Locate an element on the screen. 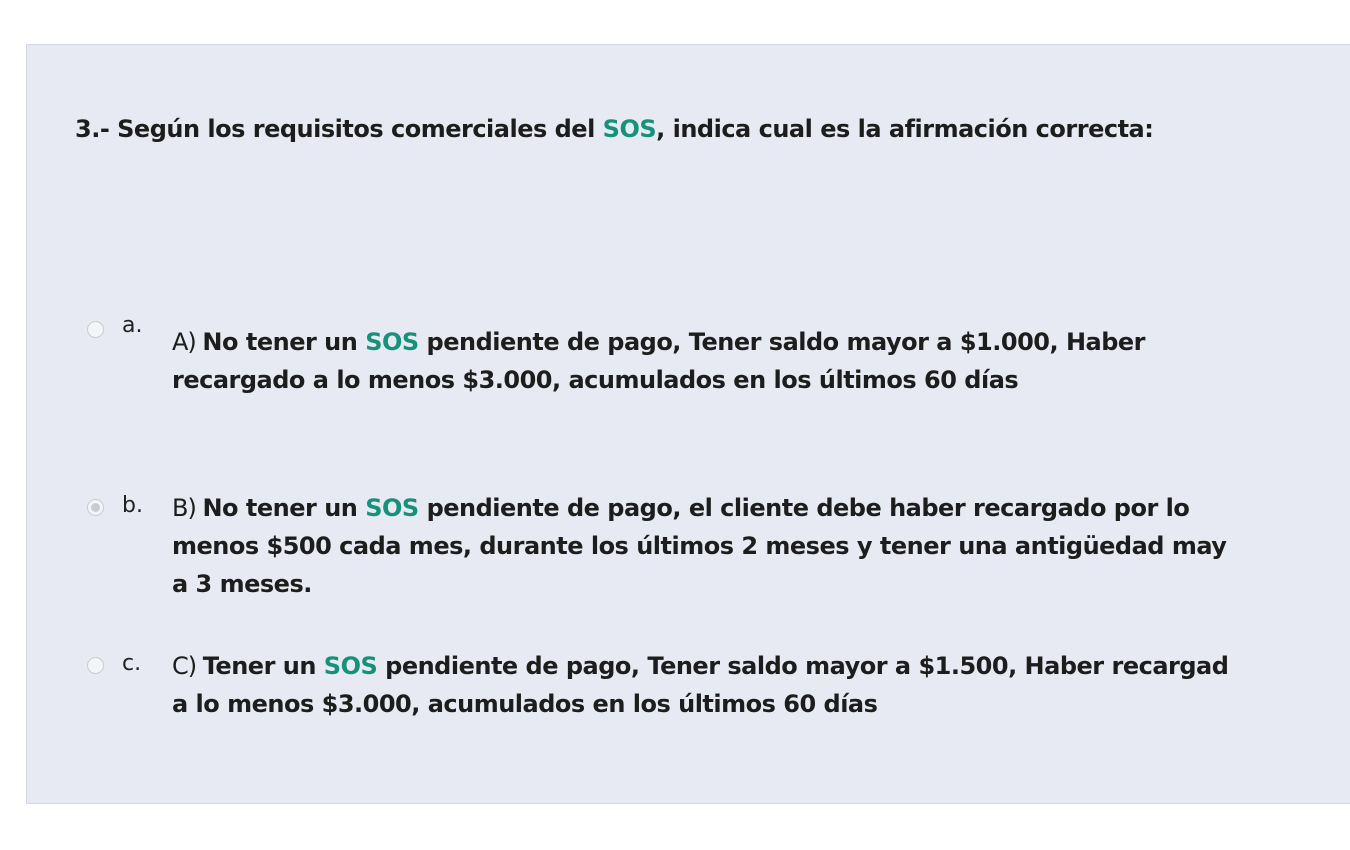 This screenshot has width=1350, height=850. option-c-bold-start: Tener un is located at coordinates (263, 666).